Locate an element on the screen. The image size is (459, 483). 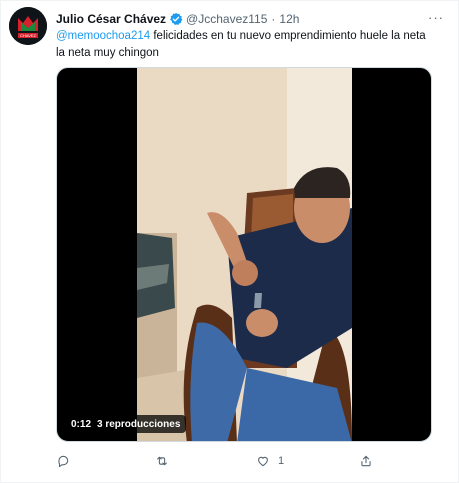
reply-icon is located at coordinates (63, 461).